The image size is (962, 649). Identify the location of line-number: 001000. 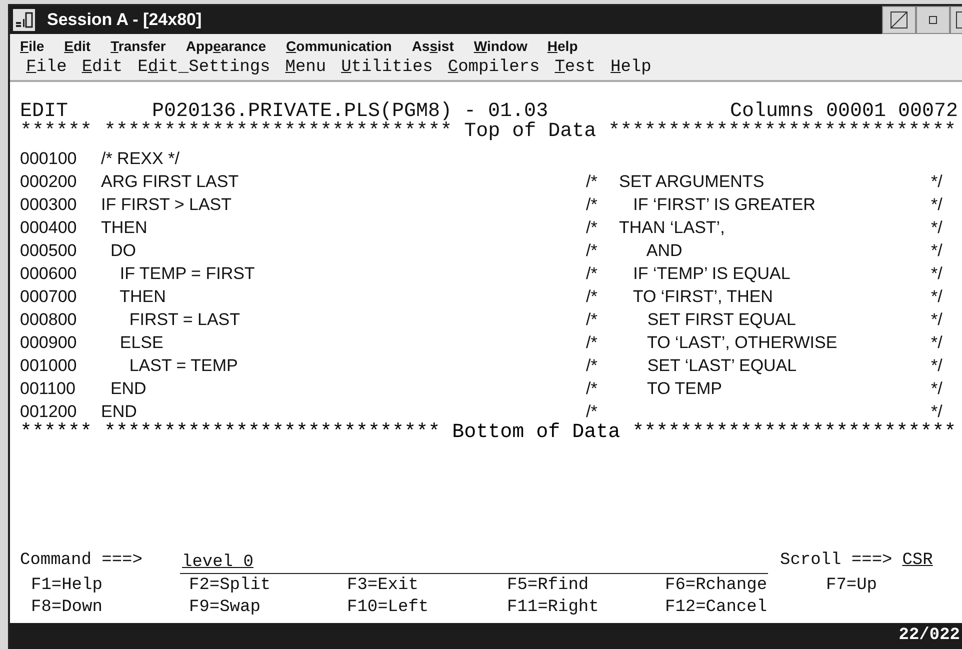
(49, 366).